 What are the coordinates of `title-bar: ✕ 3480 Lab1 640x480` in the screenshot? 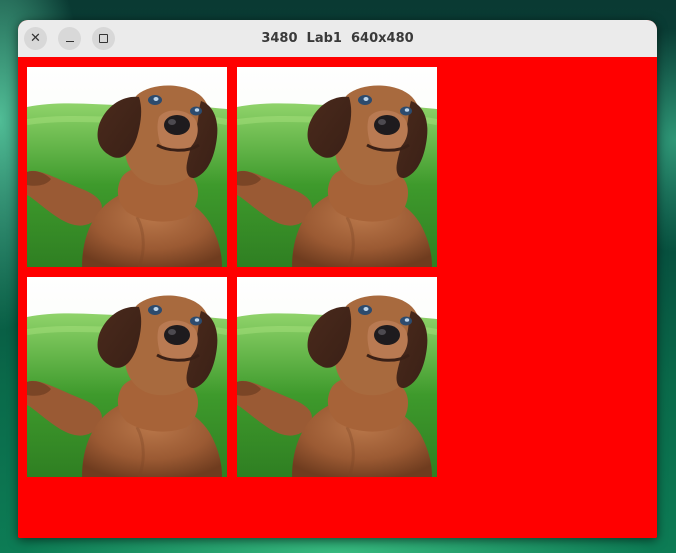 It's located at (337, 39).